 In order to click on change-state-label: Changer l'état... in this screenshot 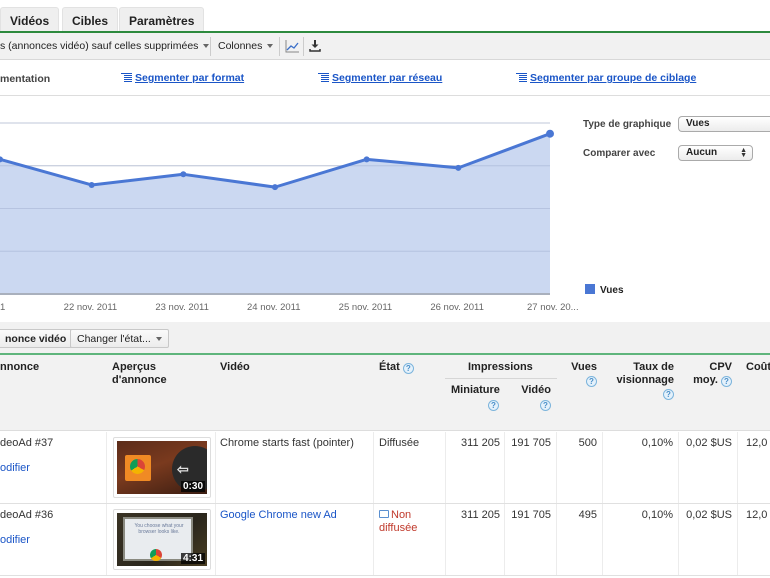, I will do `click(114, 339)`.